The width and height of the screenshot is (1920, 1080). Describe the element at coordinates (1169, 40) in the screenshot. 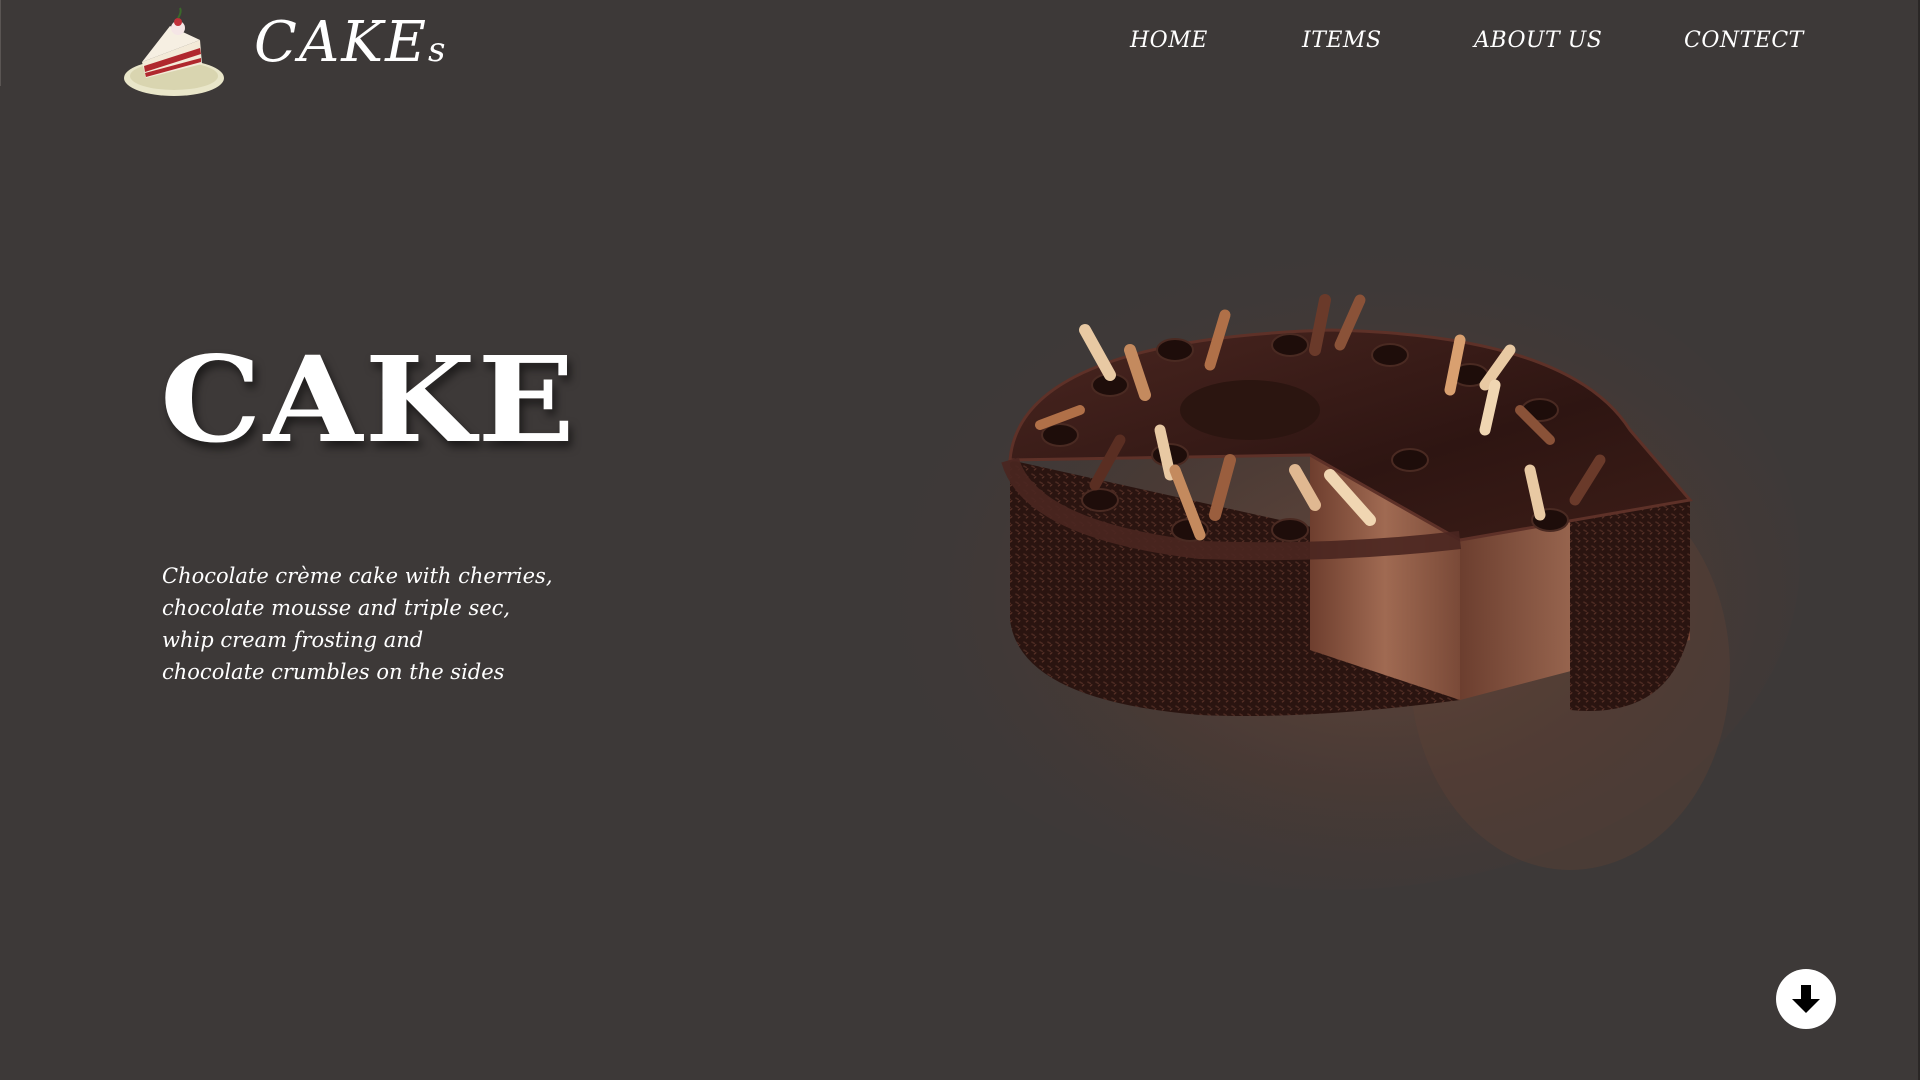

I see `nav-home: HOME` at that location.